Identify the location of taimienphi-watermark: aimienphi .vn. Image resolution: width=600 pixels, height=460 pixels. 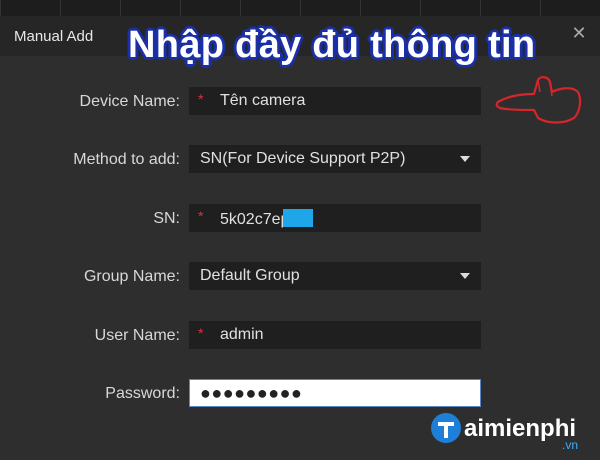
(512, 431).